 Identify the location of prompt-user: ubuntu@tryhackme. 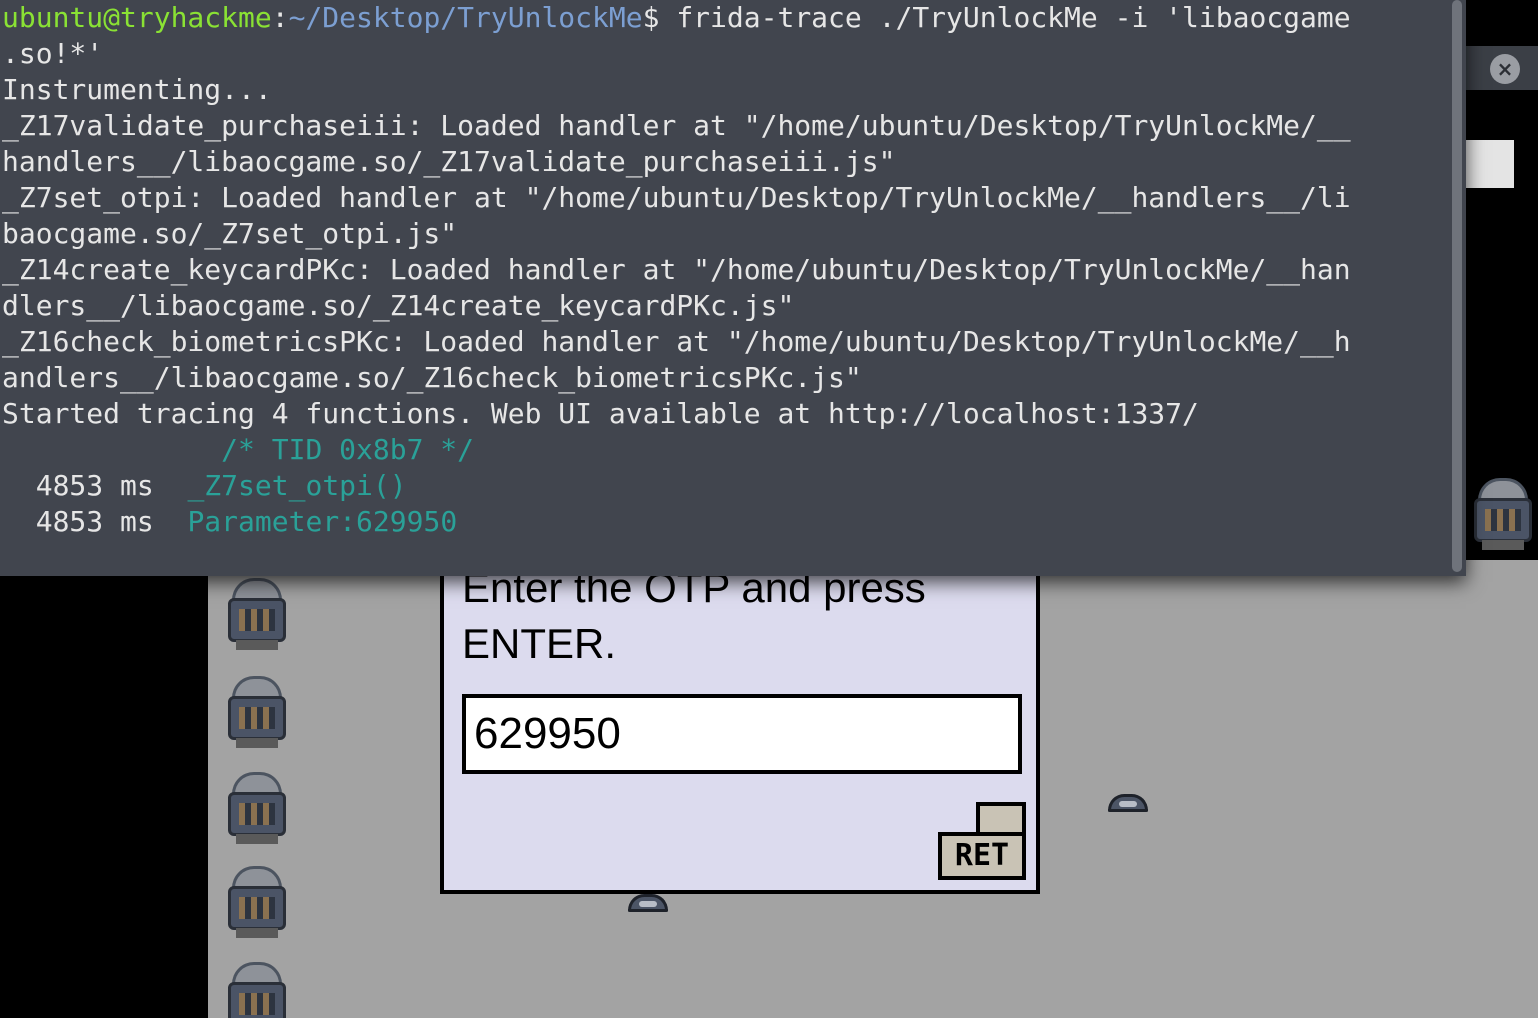
(137, 17).